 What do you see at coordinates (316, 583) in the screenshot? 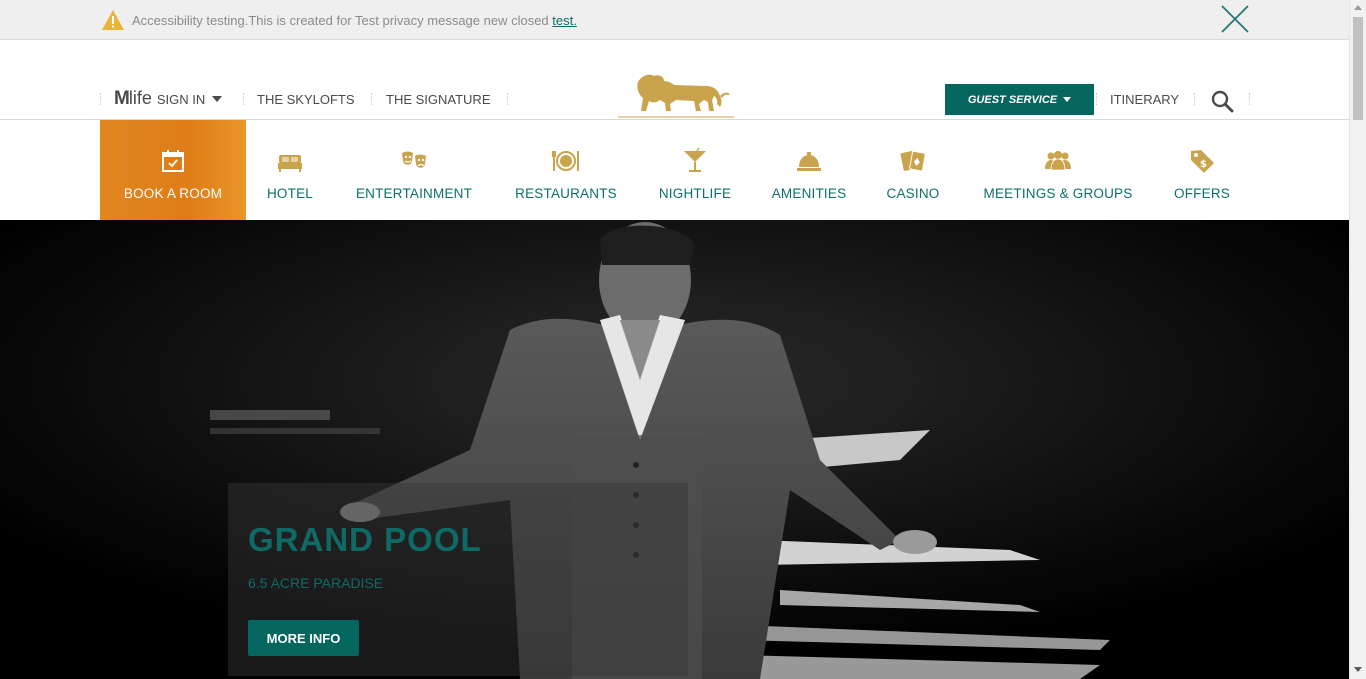
I see `hero-subtitle: 6.5 ACRE PARADISE` at bounding box center [316, 583].